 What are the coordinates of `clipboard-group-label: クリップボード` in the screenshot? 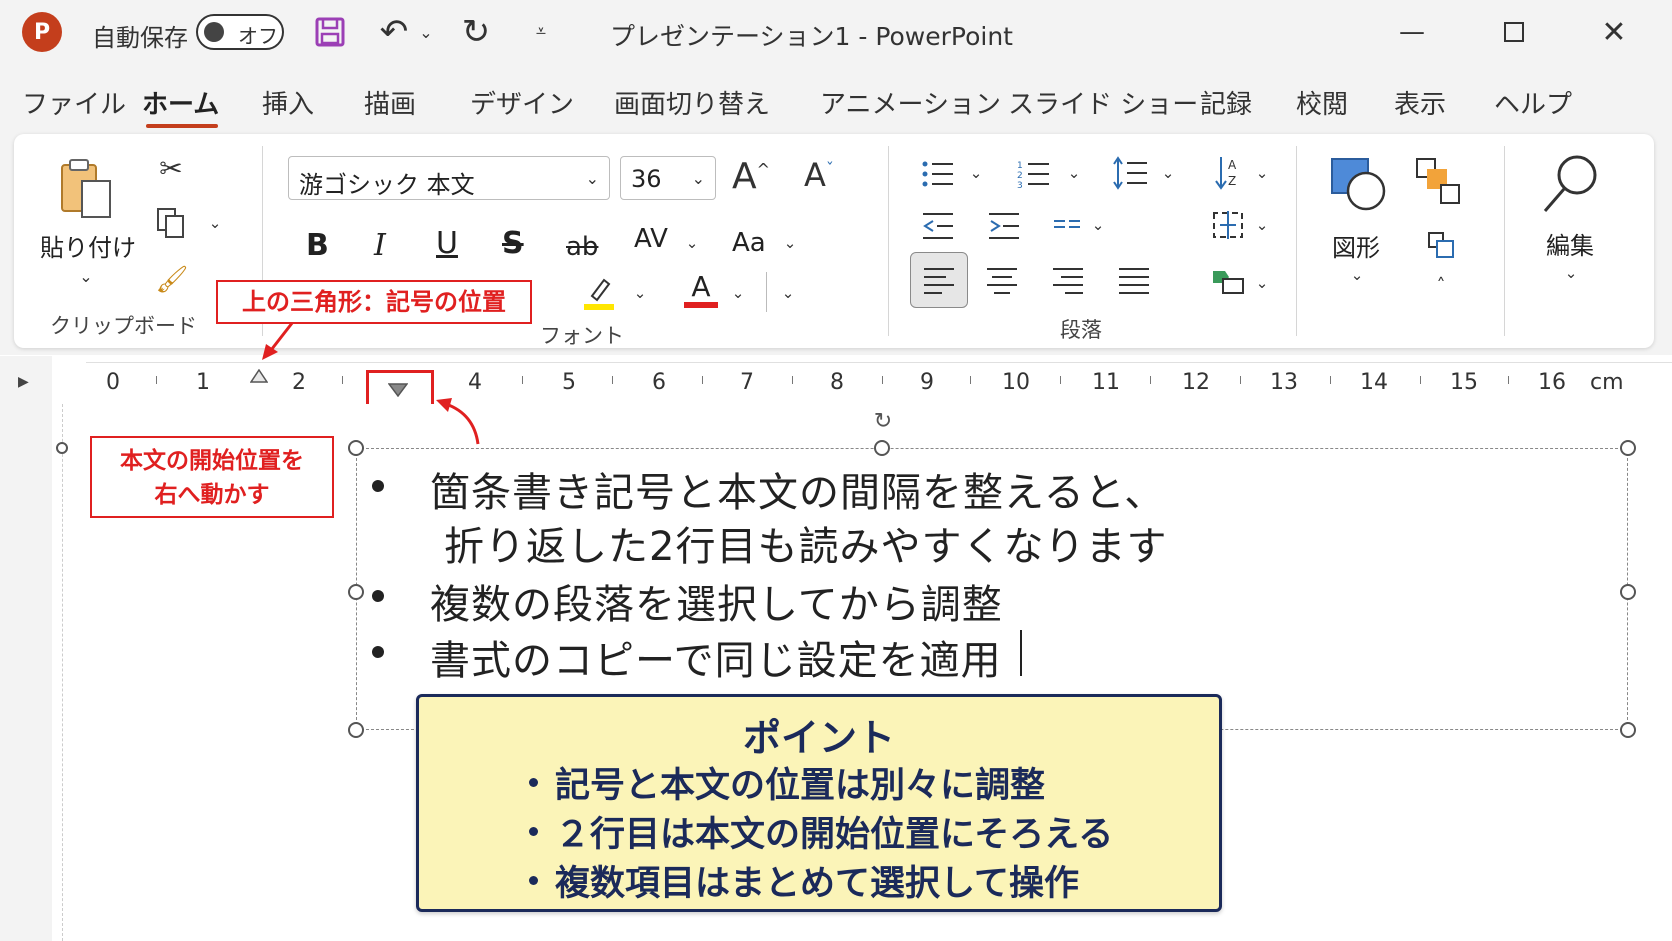 It's located at (123, 326).